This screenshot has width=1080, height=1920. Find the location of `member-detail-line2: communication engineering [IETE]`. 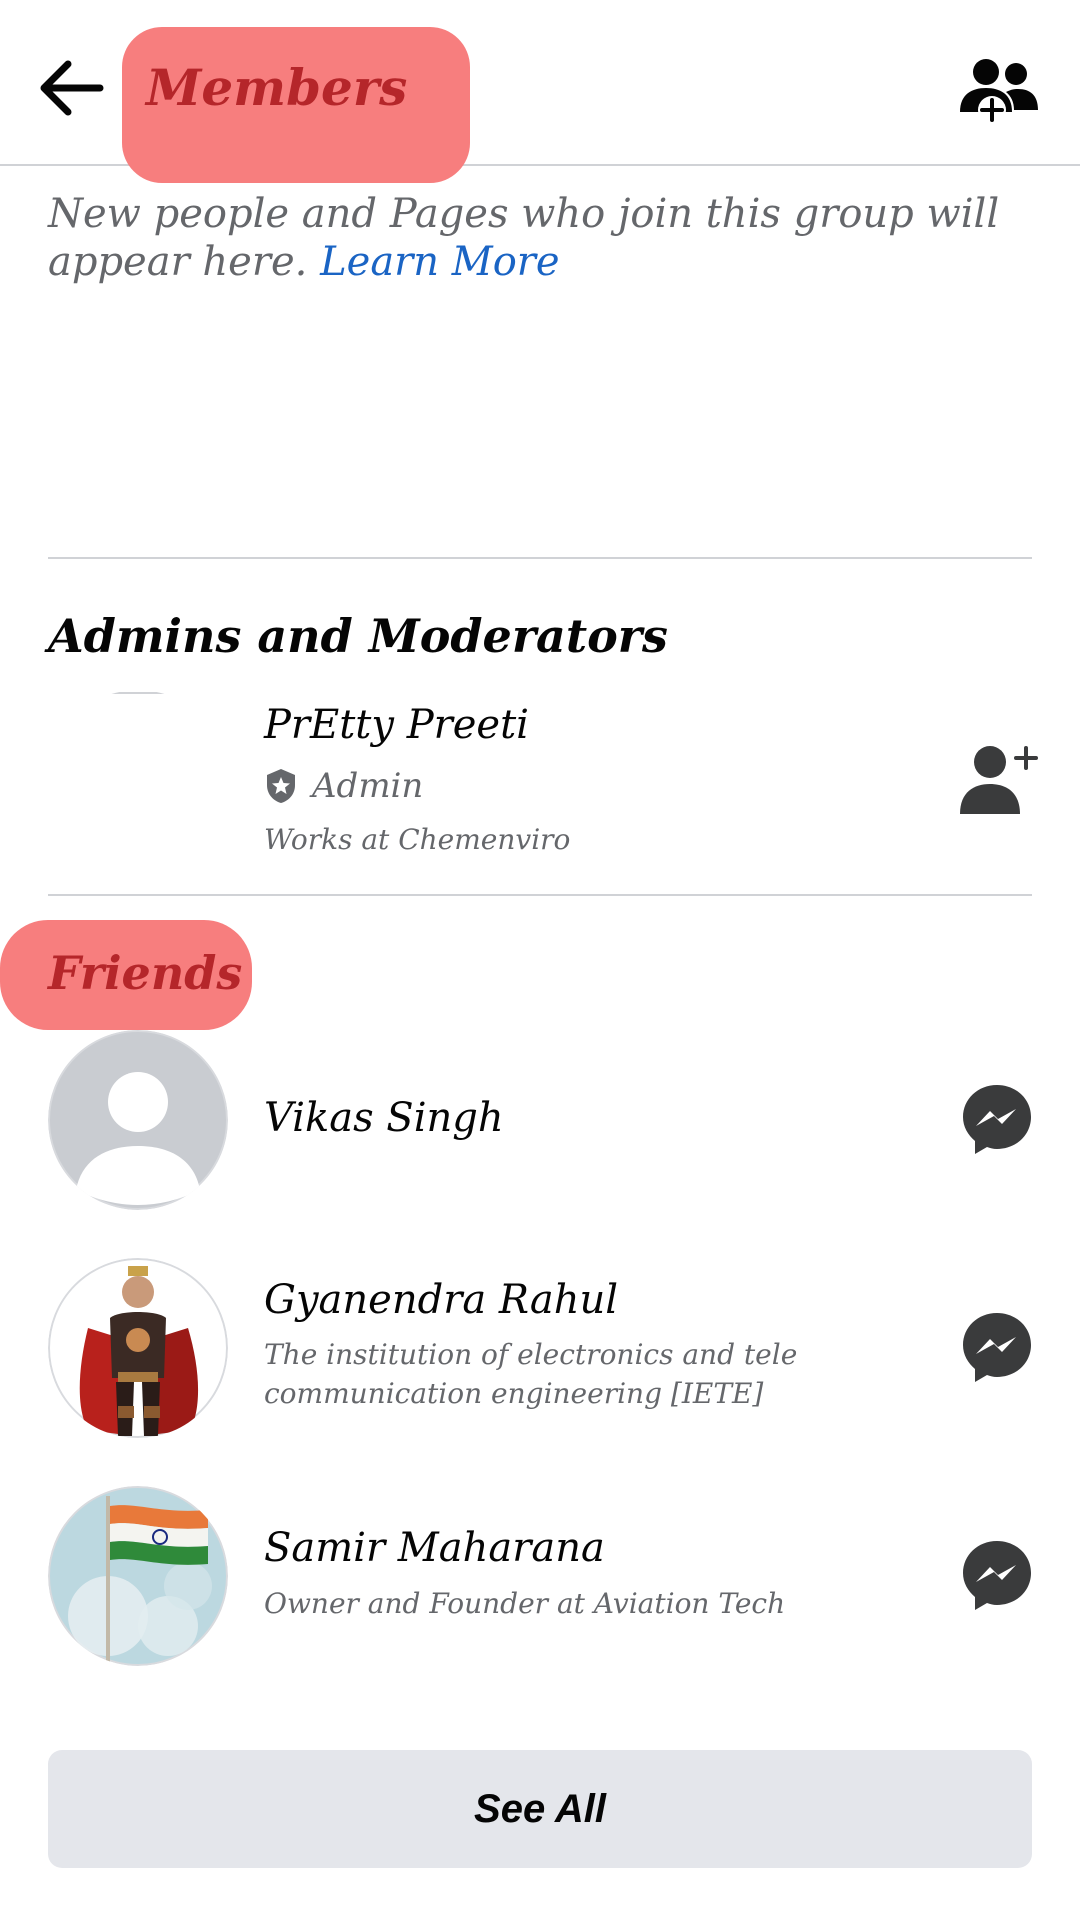

member-detail-line2: communication engineering [IETE] is located at coordinates (514, 1393).